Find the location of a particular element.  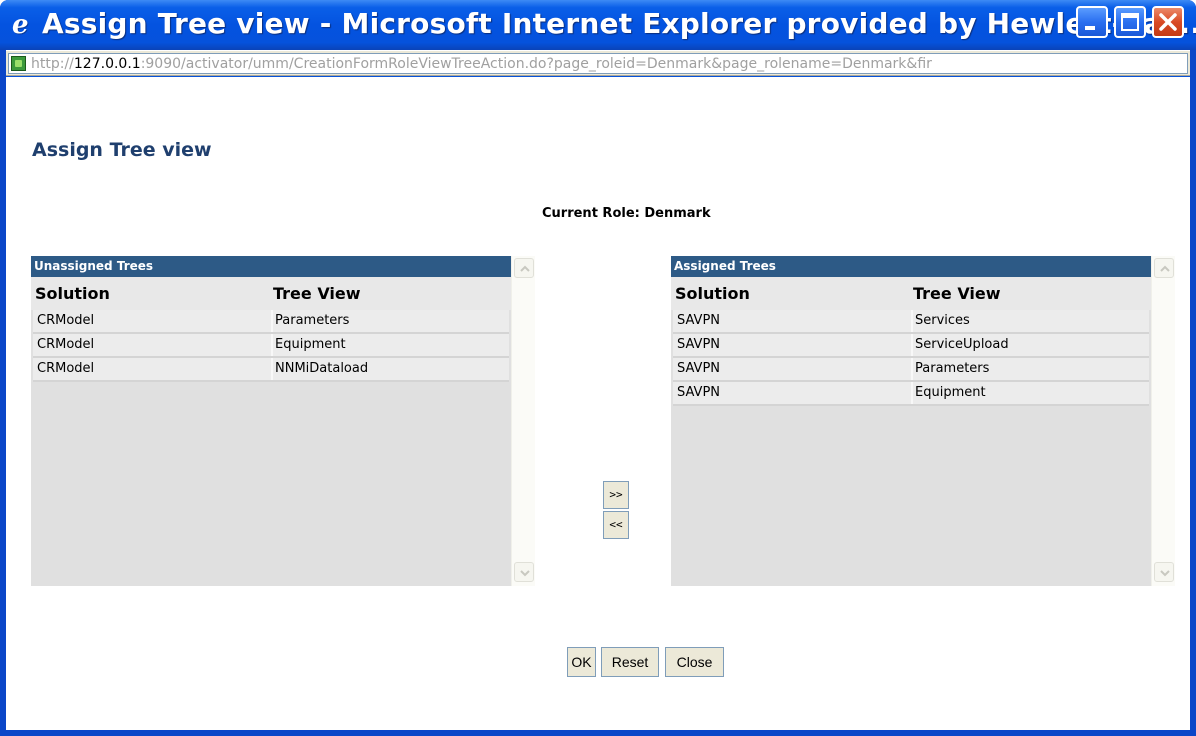

current-role-label: Current Role: Denmark is located at coordinates (626, 213).